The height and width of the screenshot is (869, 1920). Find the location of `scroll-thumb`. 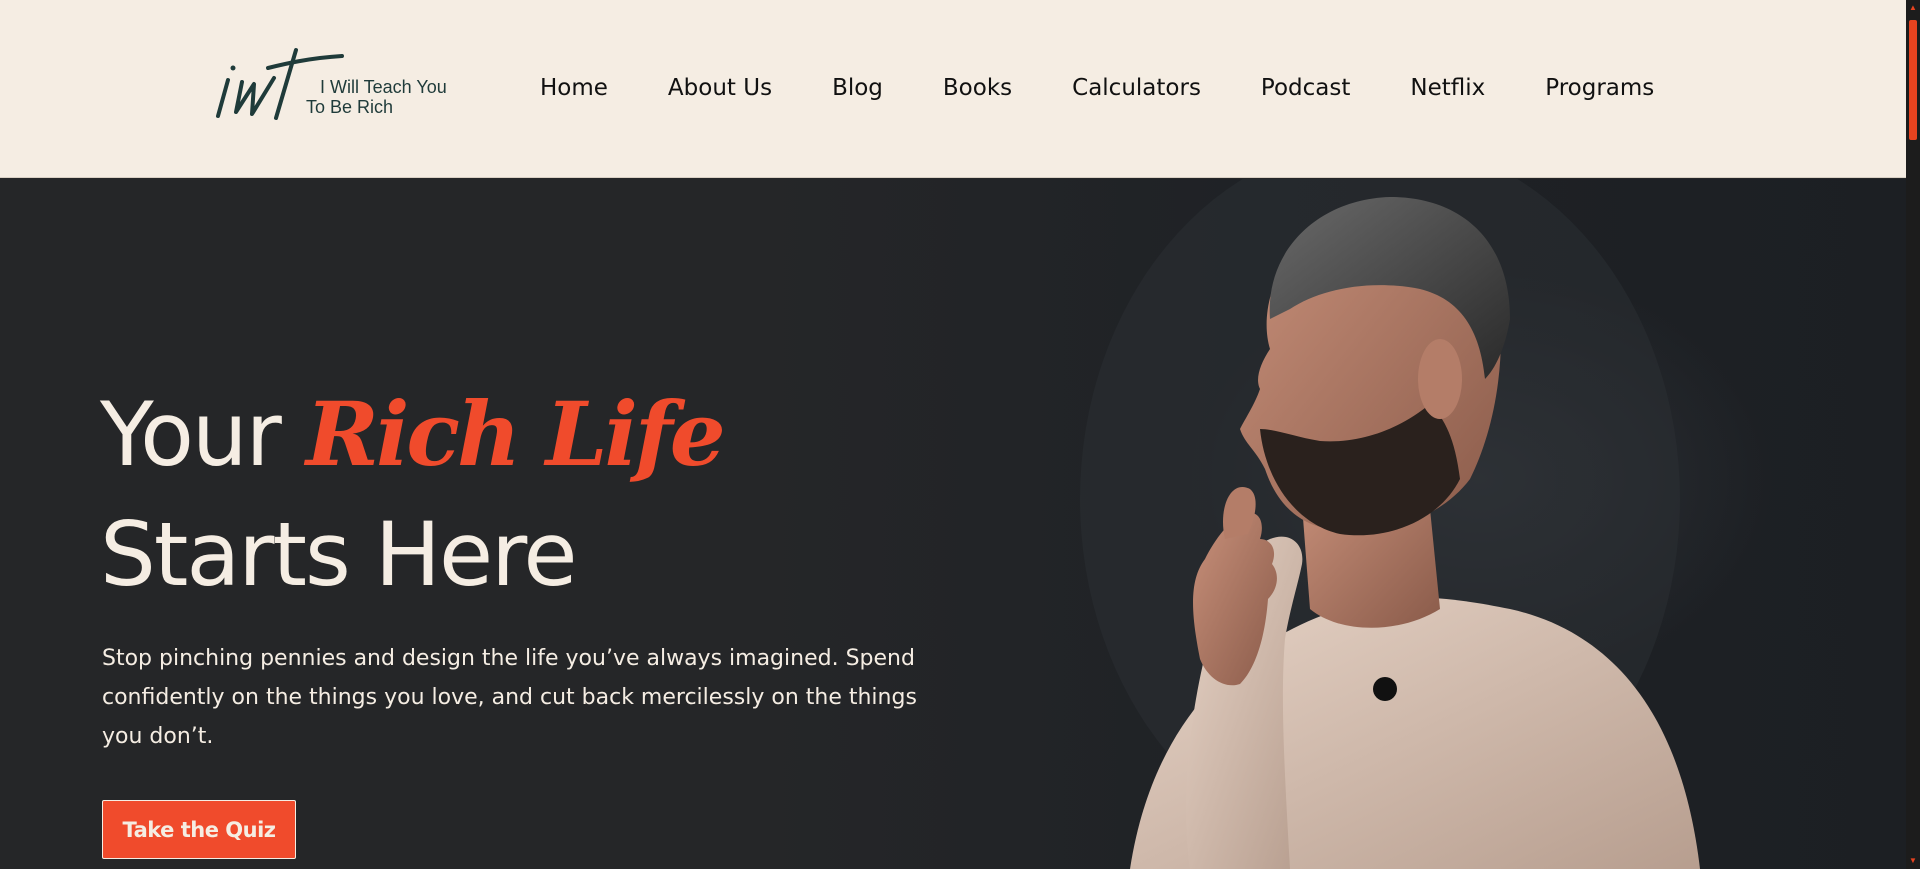

scroll-thumb is located at coordinates (1913, 80).